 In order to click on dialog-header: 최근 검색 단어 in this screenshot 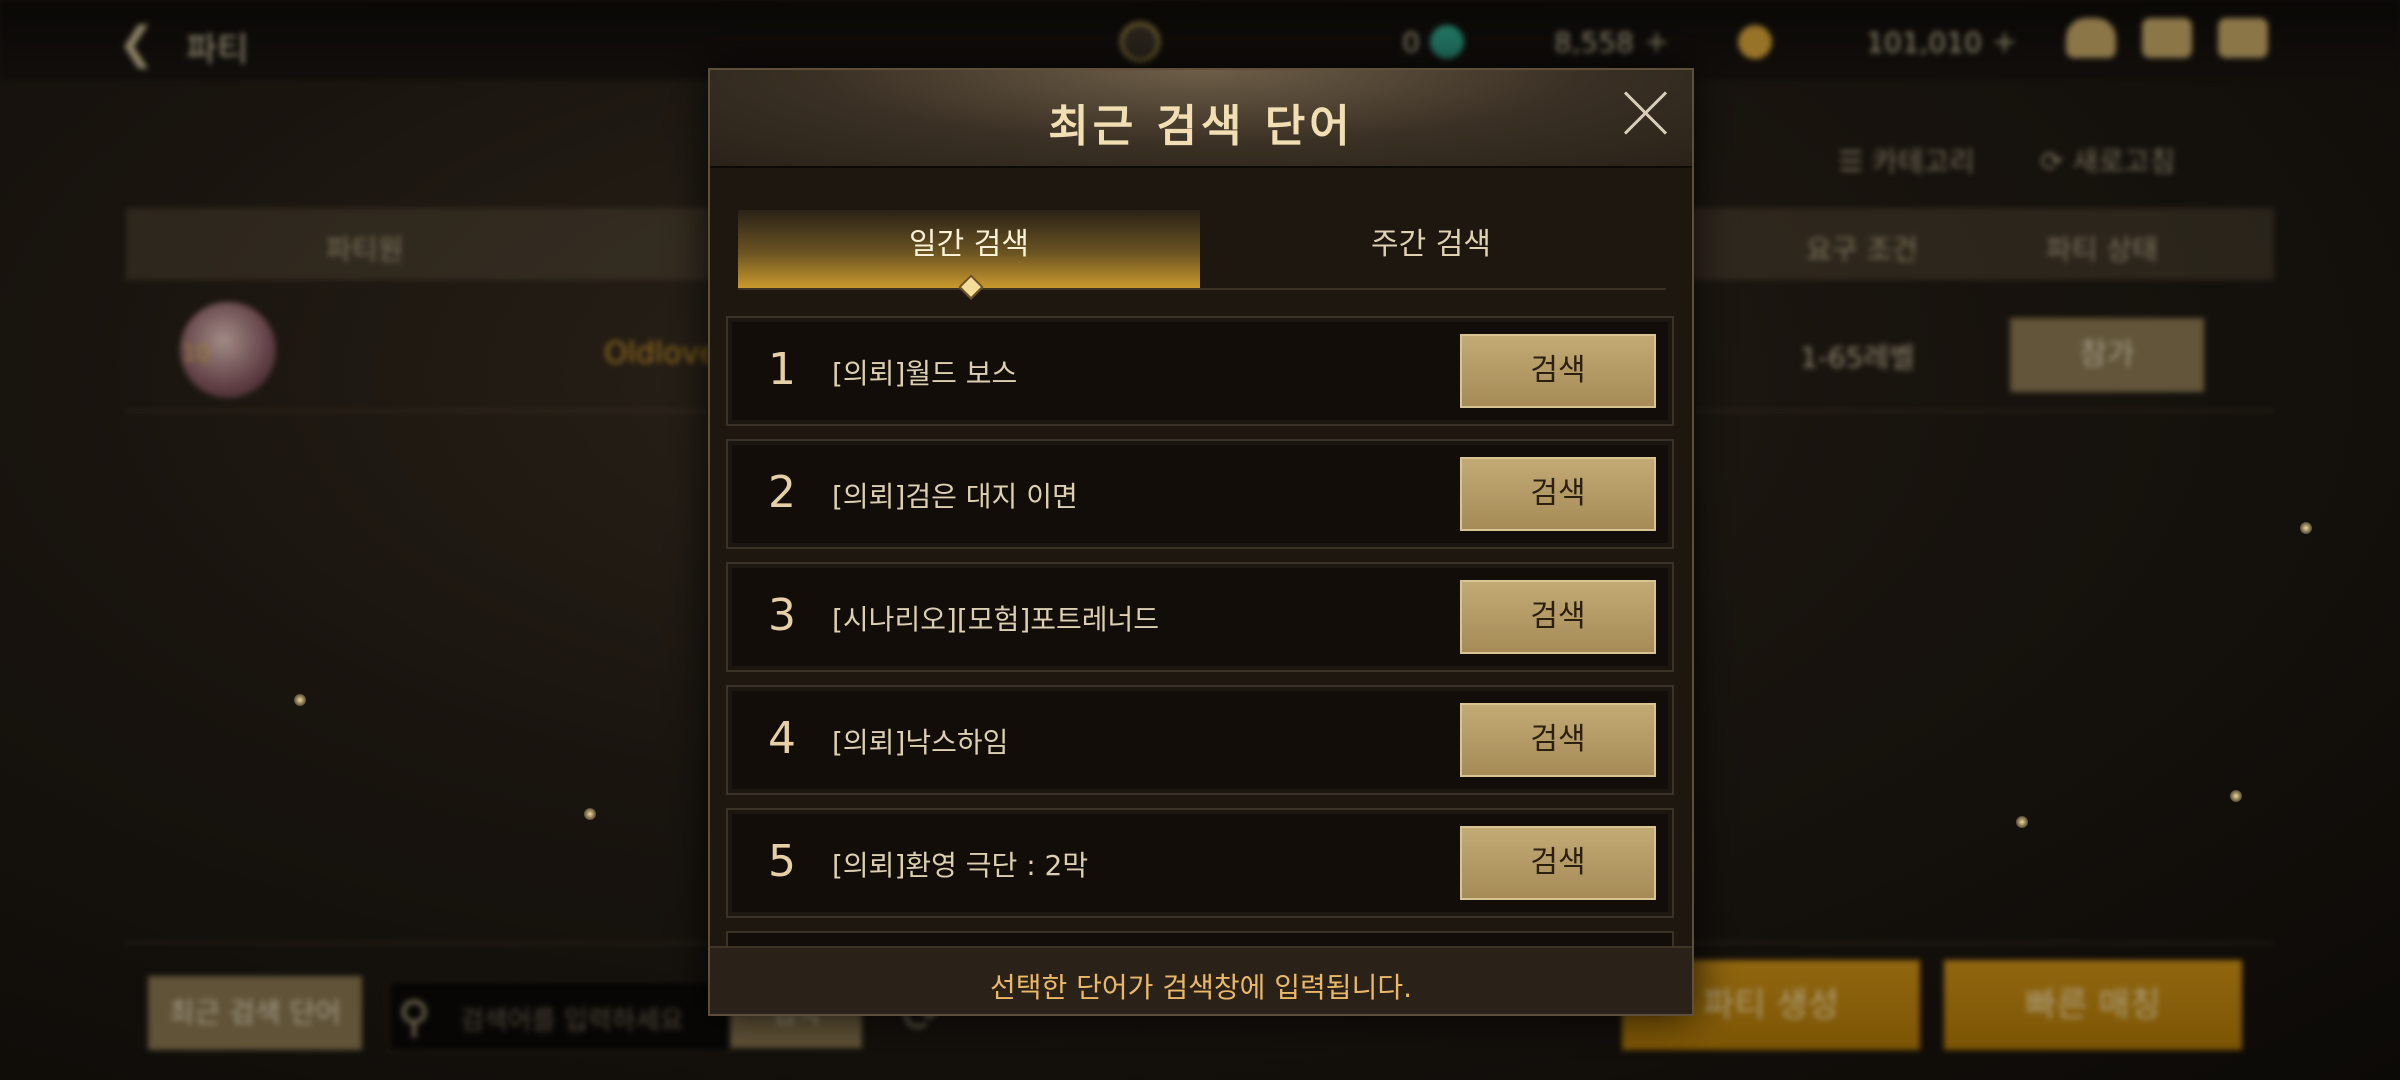, I will do `click(1201, 119)`.